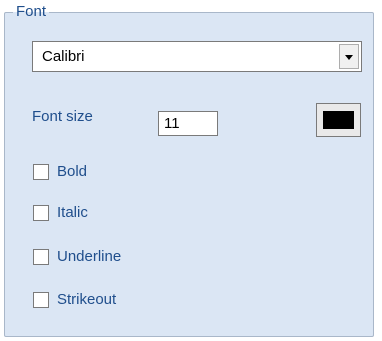 The image size is (382, 341). I want to click on strikeout-checkbox, so click(41, 300).